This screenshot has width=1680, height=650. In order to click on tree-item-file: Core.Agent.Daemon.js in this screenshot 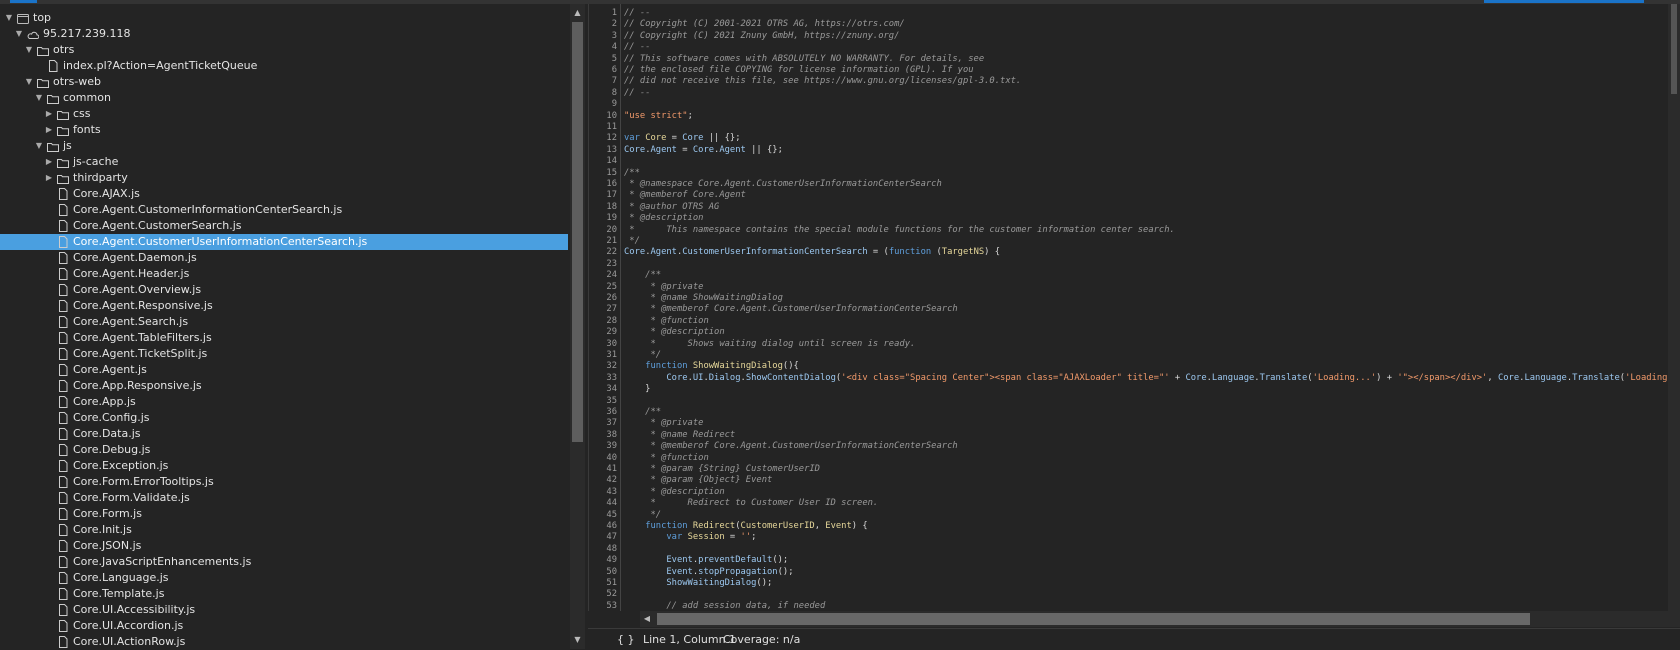, I will do `click(284, 258)`.